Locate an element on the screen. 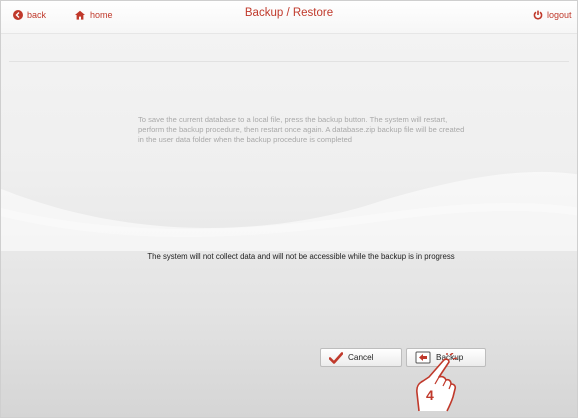 This screenshot has height=418, width=578. cancel-label: Cancel is located at coordinates (361, 357).